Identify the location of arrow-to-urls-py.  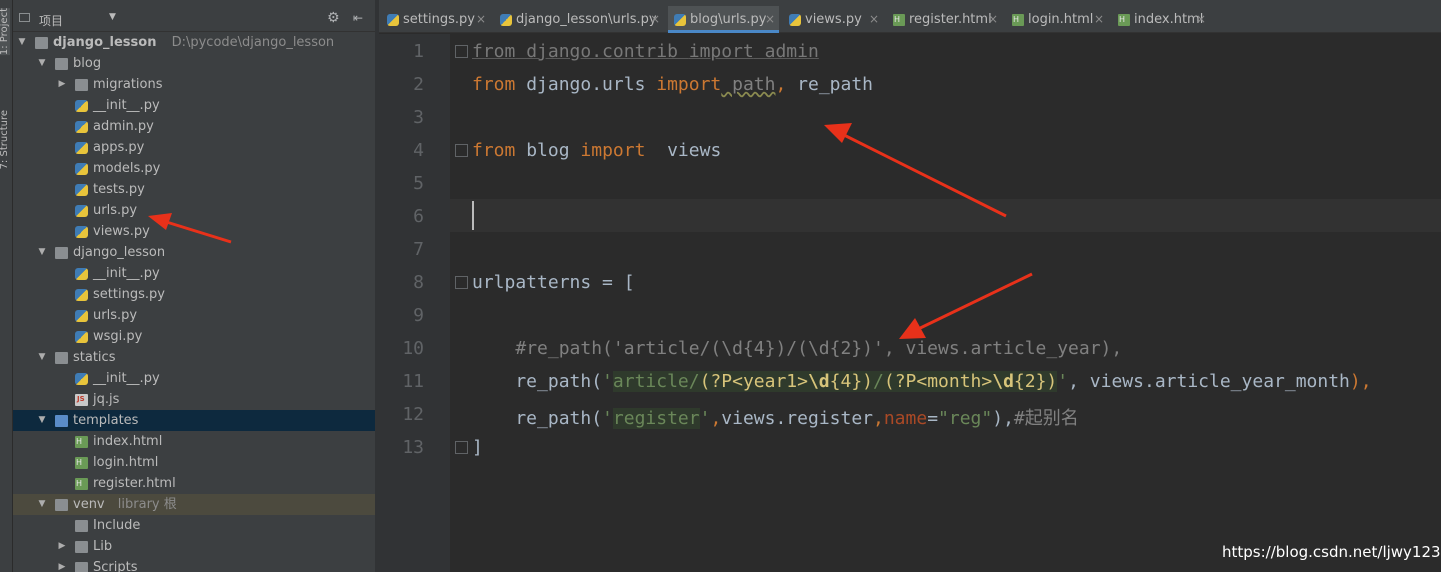
(190, 228).